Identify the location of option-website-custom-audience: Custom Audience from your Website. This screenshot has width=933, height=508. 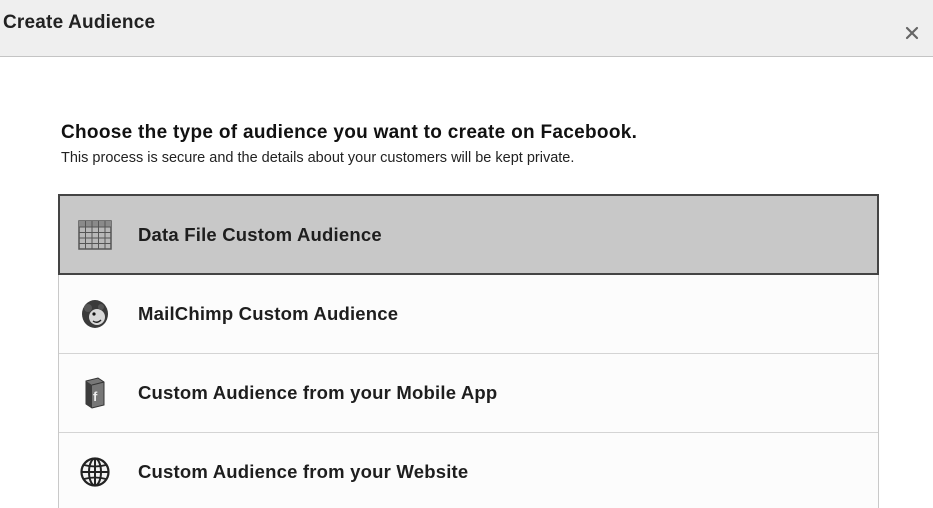
(468, 470).